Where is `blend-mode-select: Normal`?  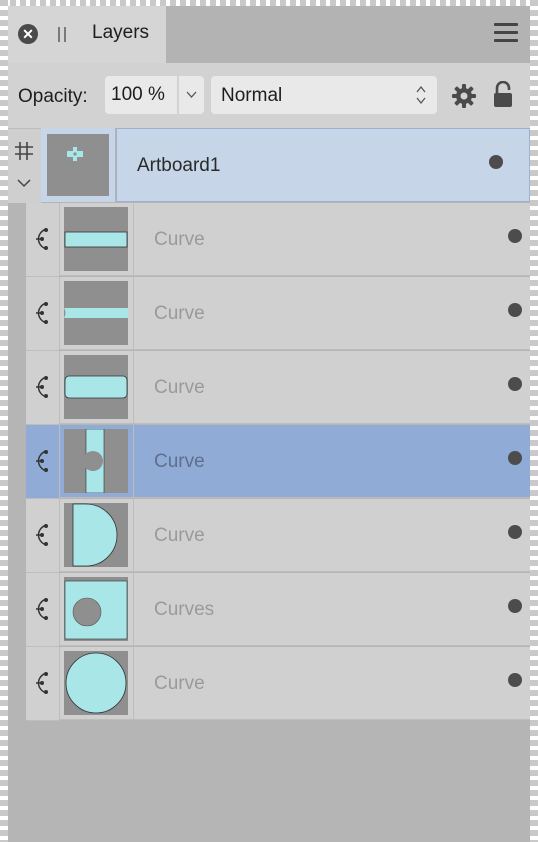
blend-mode-select: Normal is located at coordinates (324, 95).